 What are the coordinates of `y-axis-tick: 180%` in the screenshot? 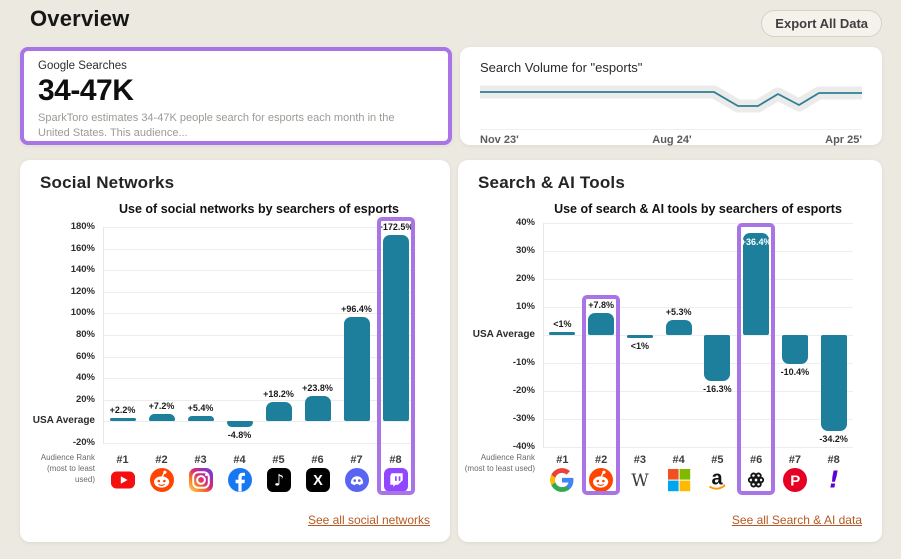 It's located at (82, 226).